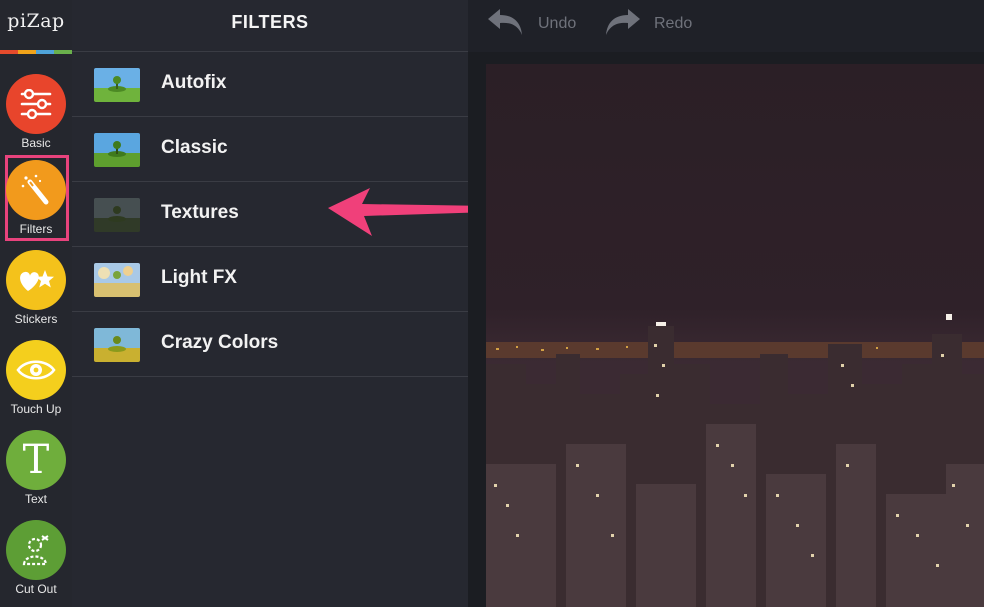  I want to click on tool-label: Text, so click(35, 499).